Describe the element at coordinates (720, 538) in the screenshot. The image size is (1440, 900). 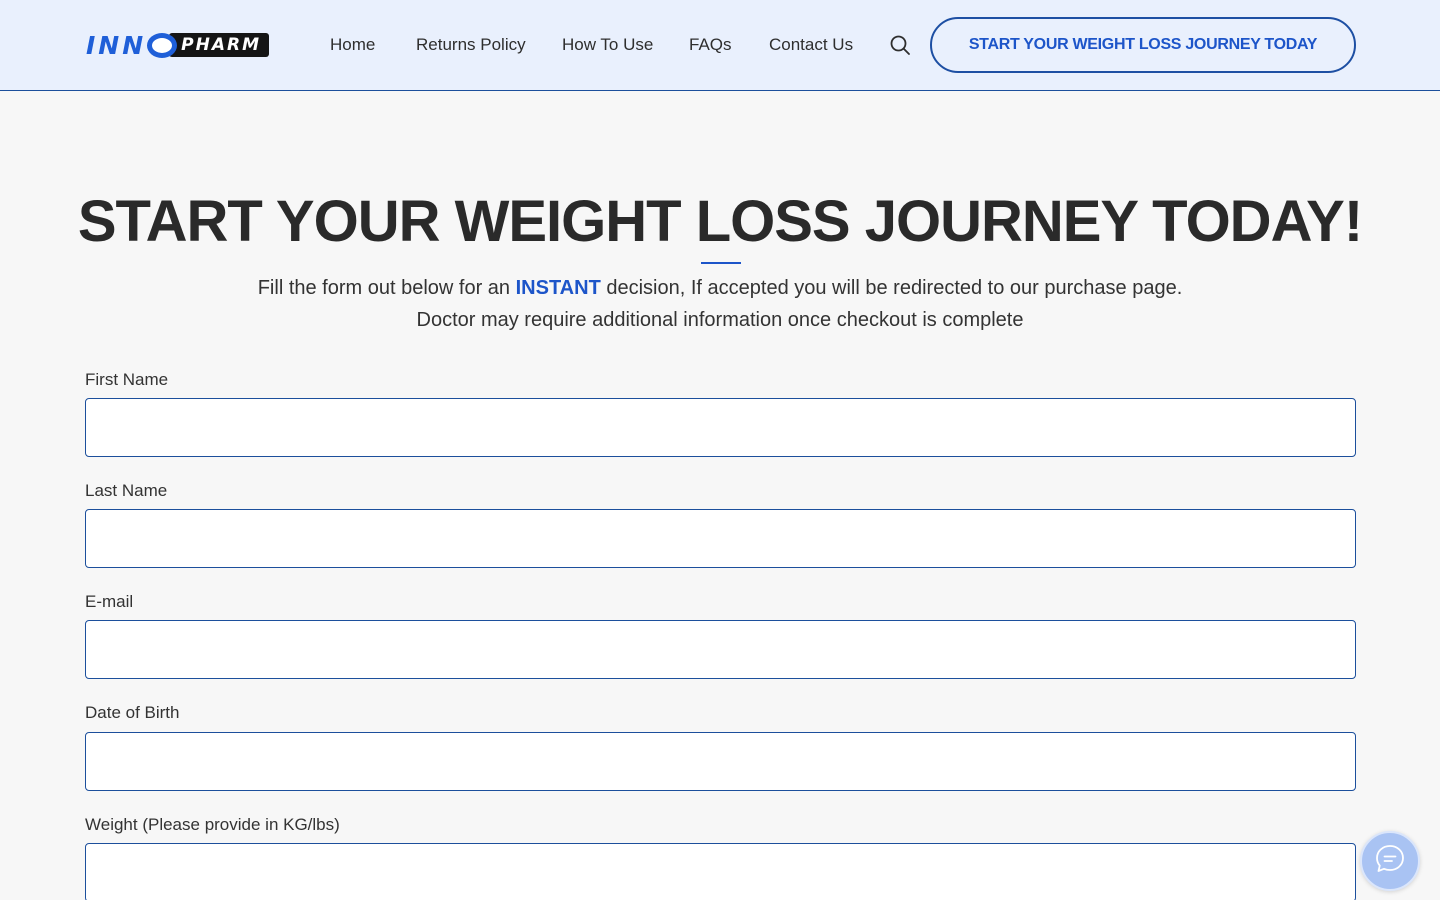
I see `last-name-field` at that location.